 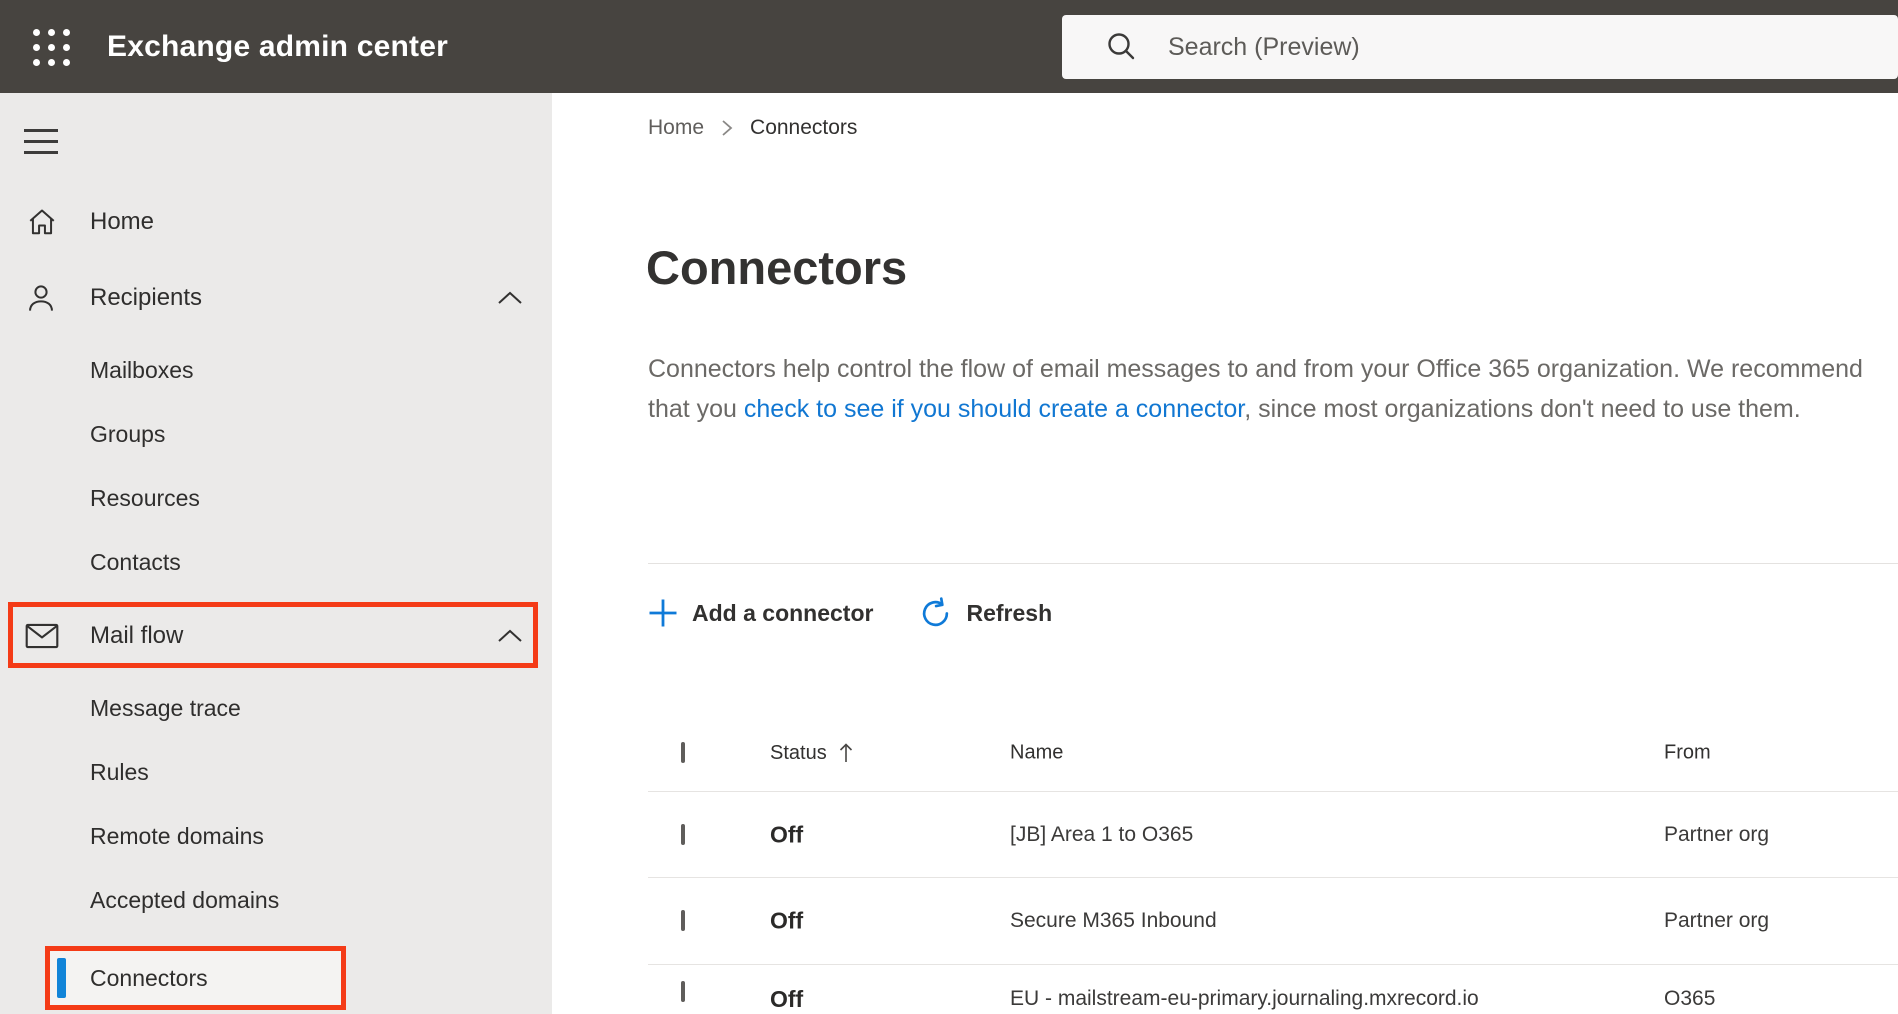 What do you see at coordinates (276, 636) in the screenshot?
I see `sidebar-item-mail-flow: Mail flow` at bounding box center [276, 636].